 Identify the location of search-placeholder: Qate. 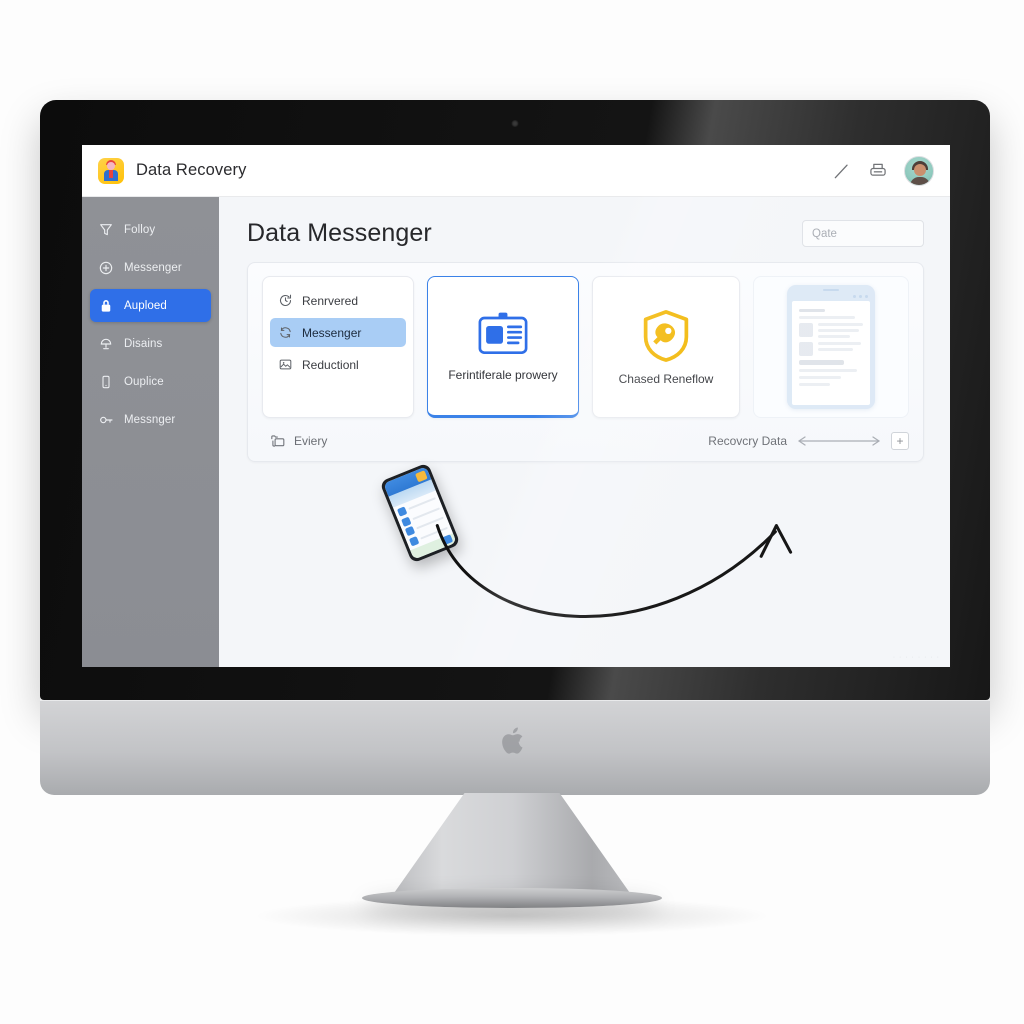
(824, 233).